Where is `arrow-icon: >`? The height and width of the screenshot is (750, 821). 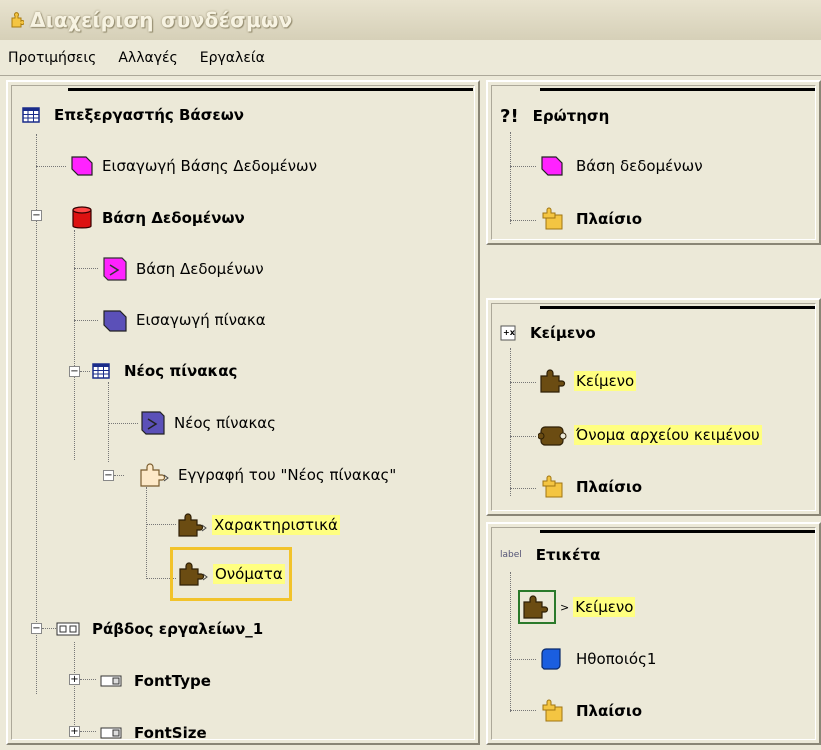 arrow-icon: > is located at coordinates (565, 607).